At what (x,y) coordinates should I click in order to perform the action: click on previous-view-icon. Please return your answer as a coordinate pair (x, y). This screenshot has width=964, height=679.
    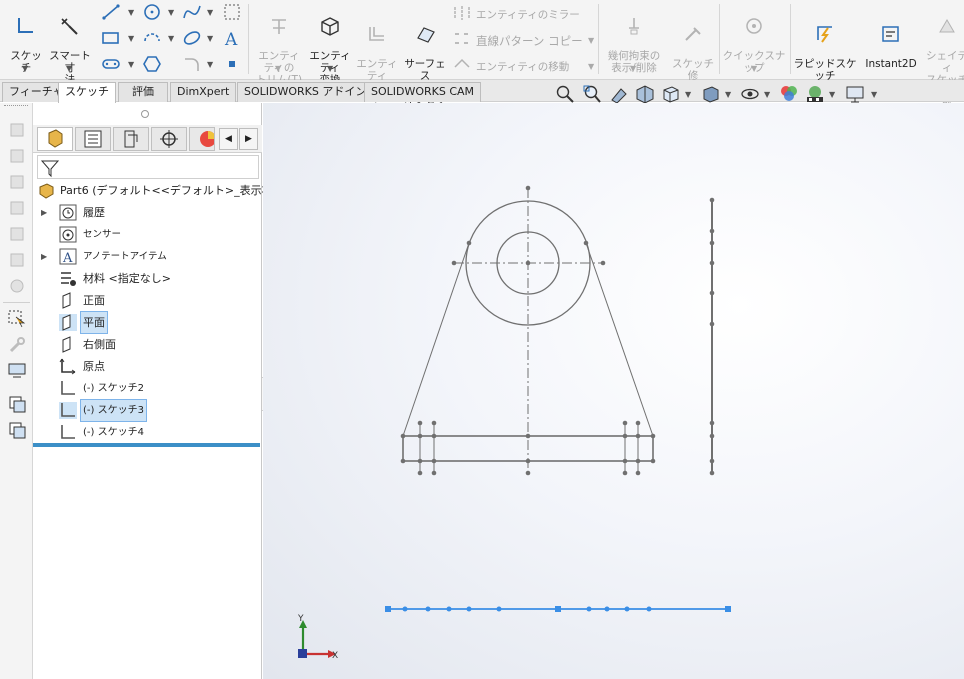
    Looking at the image, I should click on (619, 94).